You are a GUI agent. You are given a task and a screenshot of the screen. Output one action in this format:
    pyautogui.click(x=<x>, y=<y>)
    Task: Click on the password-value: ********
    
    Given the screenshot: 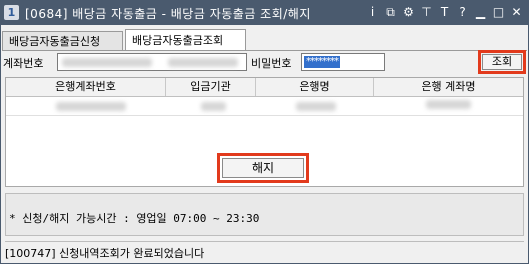 What is the action you would take?
    pyautogui.click(x=322, y=62)
    